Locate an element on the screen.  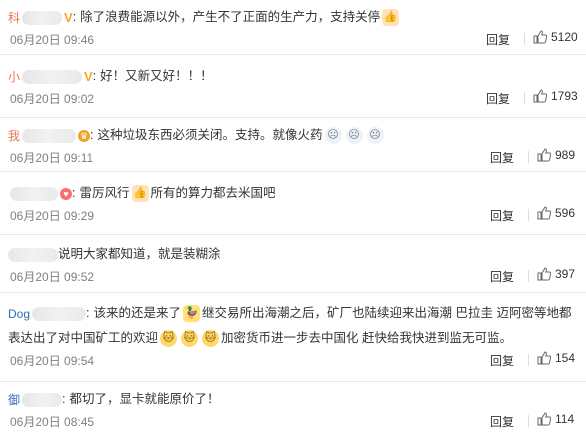
comment-text: 除了浪费能源以外，产生不了正面的生产力，支持关停 is located at coordinates (230, 17).